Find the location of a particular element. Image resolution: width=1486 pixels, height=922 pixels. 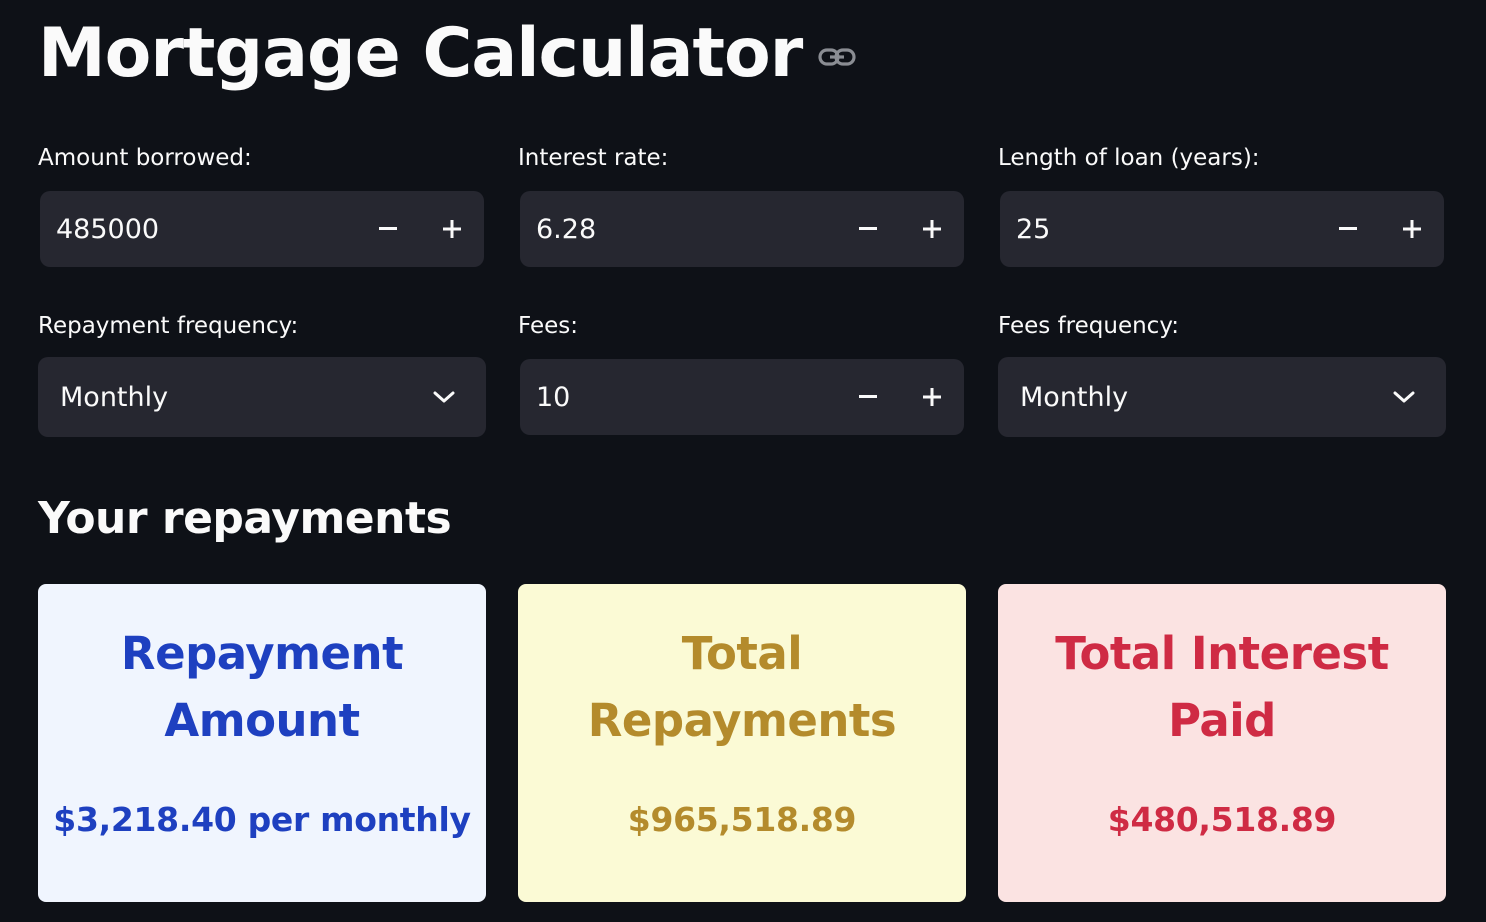

interest-rate-decrement-button is located at coordinates (868, 229).